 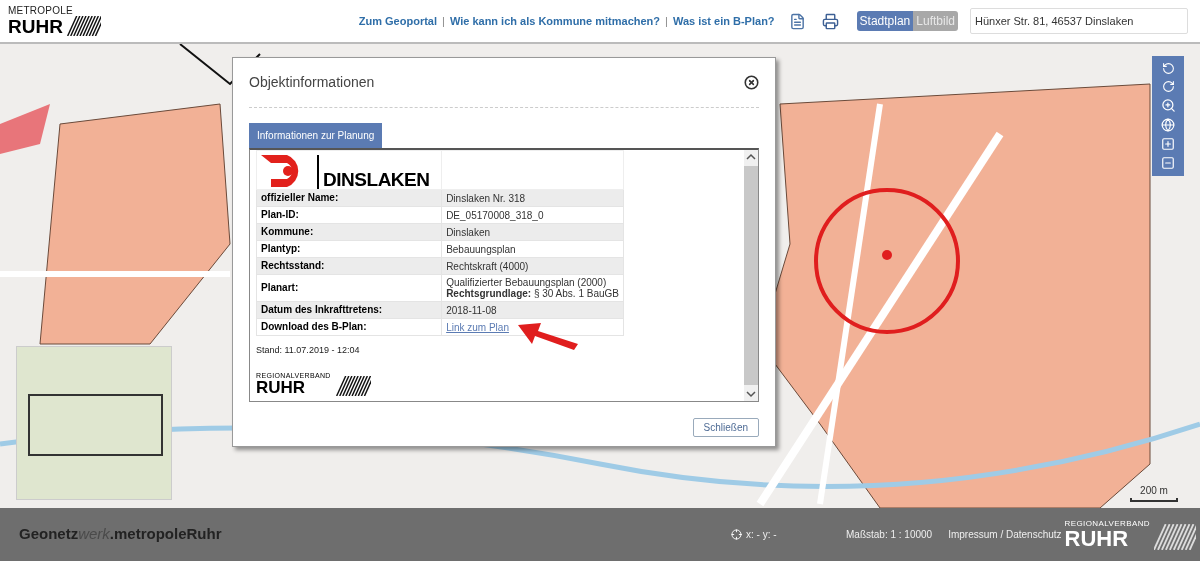 I want to click on field-label: Rechtsstand:, so click(x=349, y=266).